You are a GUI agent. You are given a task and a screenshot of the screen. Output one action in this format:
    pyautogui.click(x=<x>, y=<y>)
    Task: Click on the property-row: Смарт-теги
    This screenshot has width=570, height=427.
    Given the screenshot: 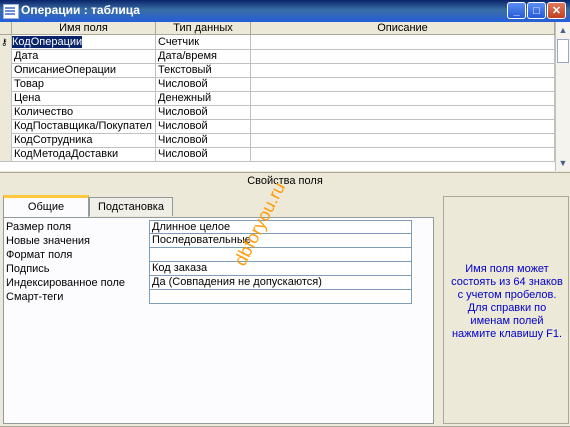 What is the action you would take?
    pyautogui.click(x=209, y=297)
    